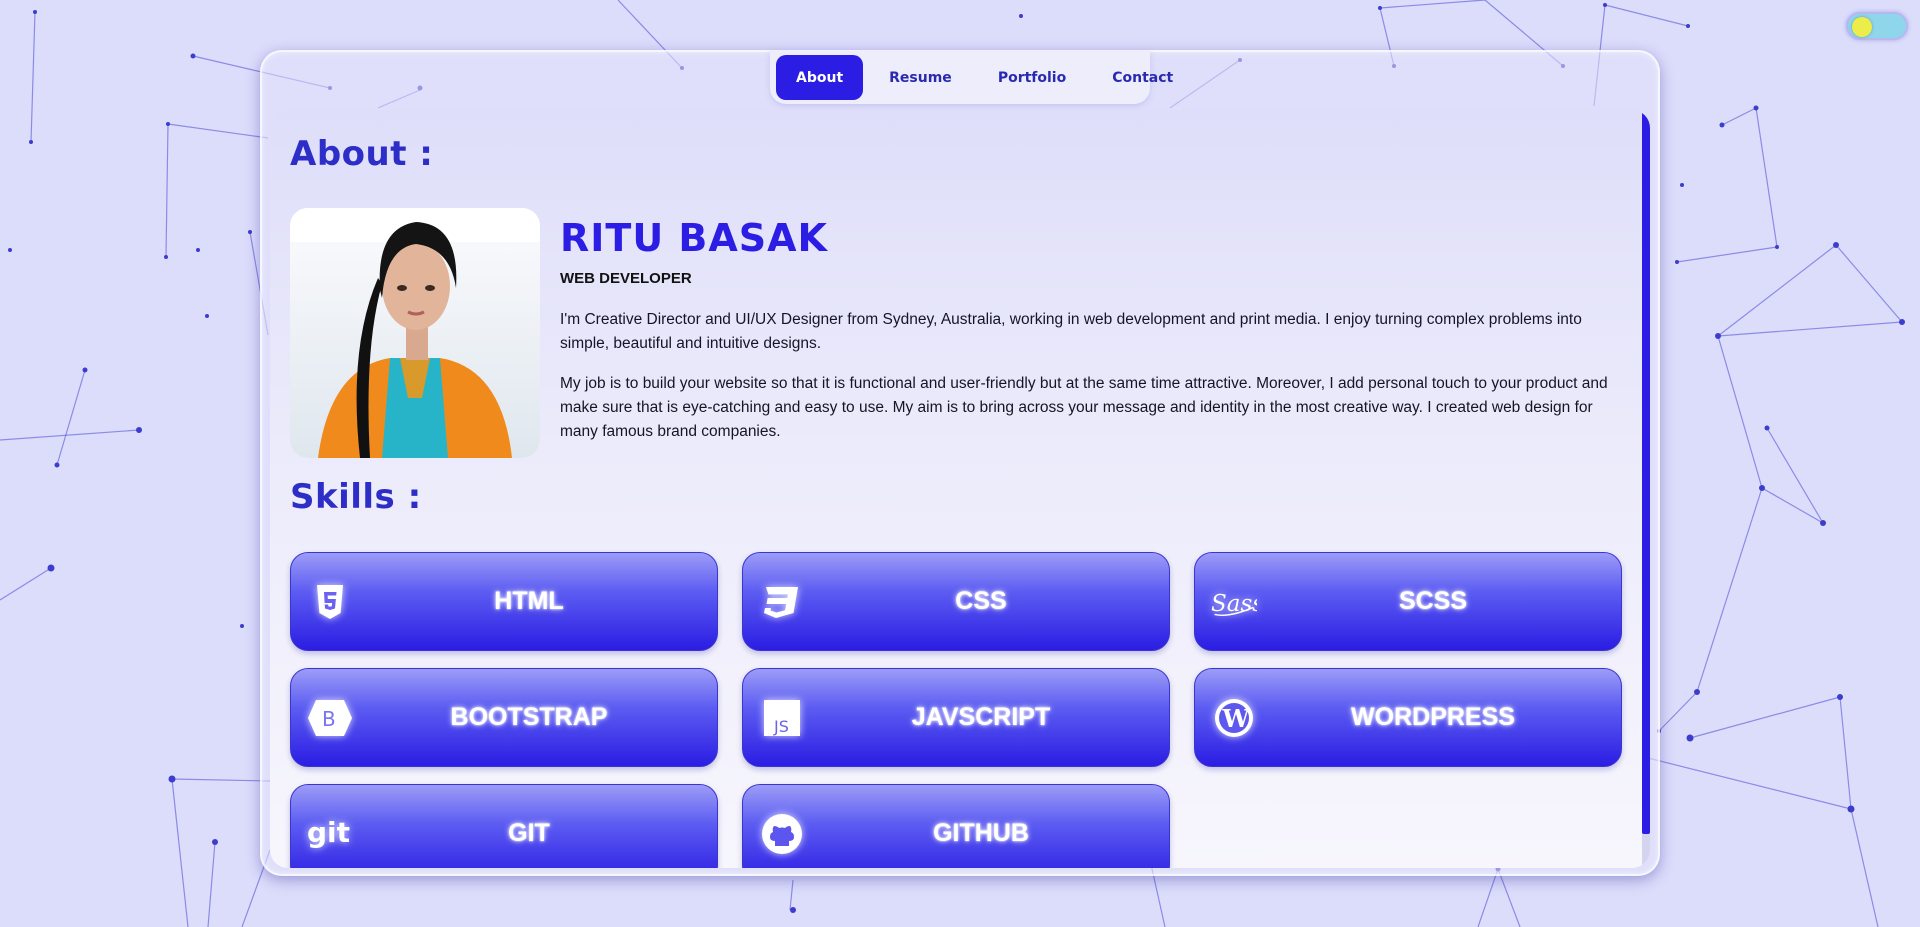 The image size is (1920, 927). Describe the element at coordinates (415, 333) in the screenshot. I see `profile-photo` at that location.